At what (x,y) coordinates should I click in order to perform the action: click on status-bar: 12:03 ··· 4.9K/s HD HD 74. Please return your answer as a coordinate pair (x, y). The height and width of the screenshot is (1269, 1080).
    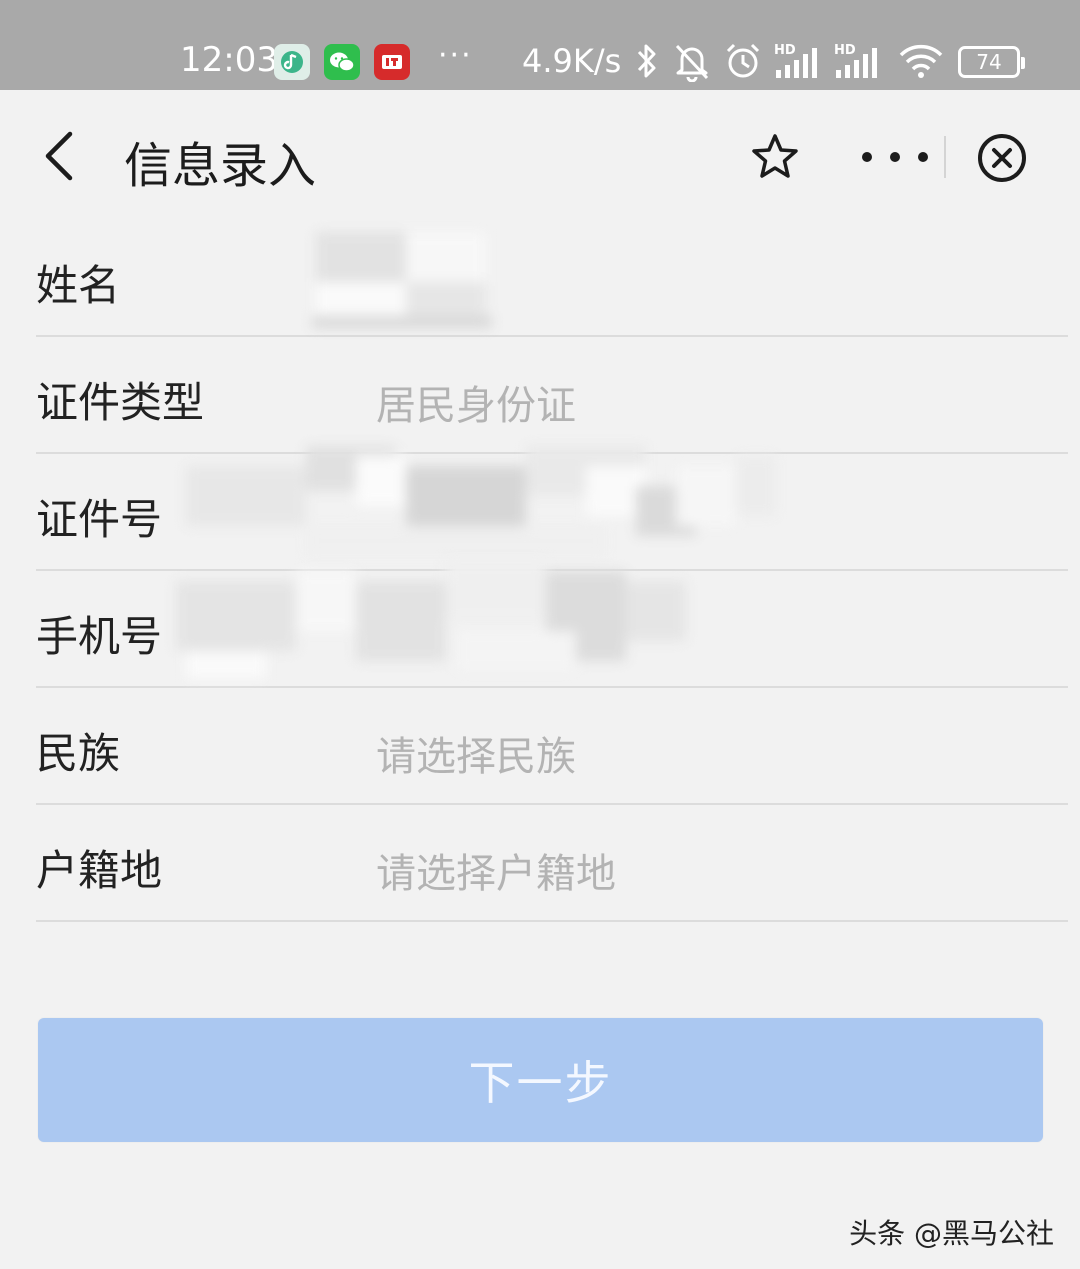
    Looking at the image, I should click on (540, 45).